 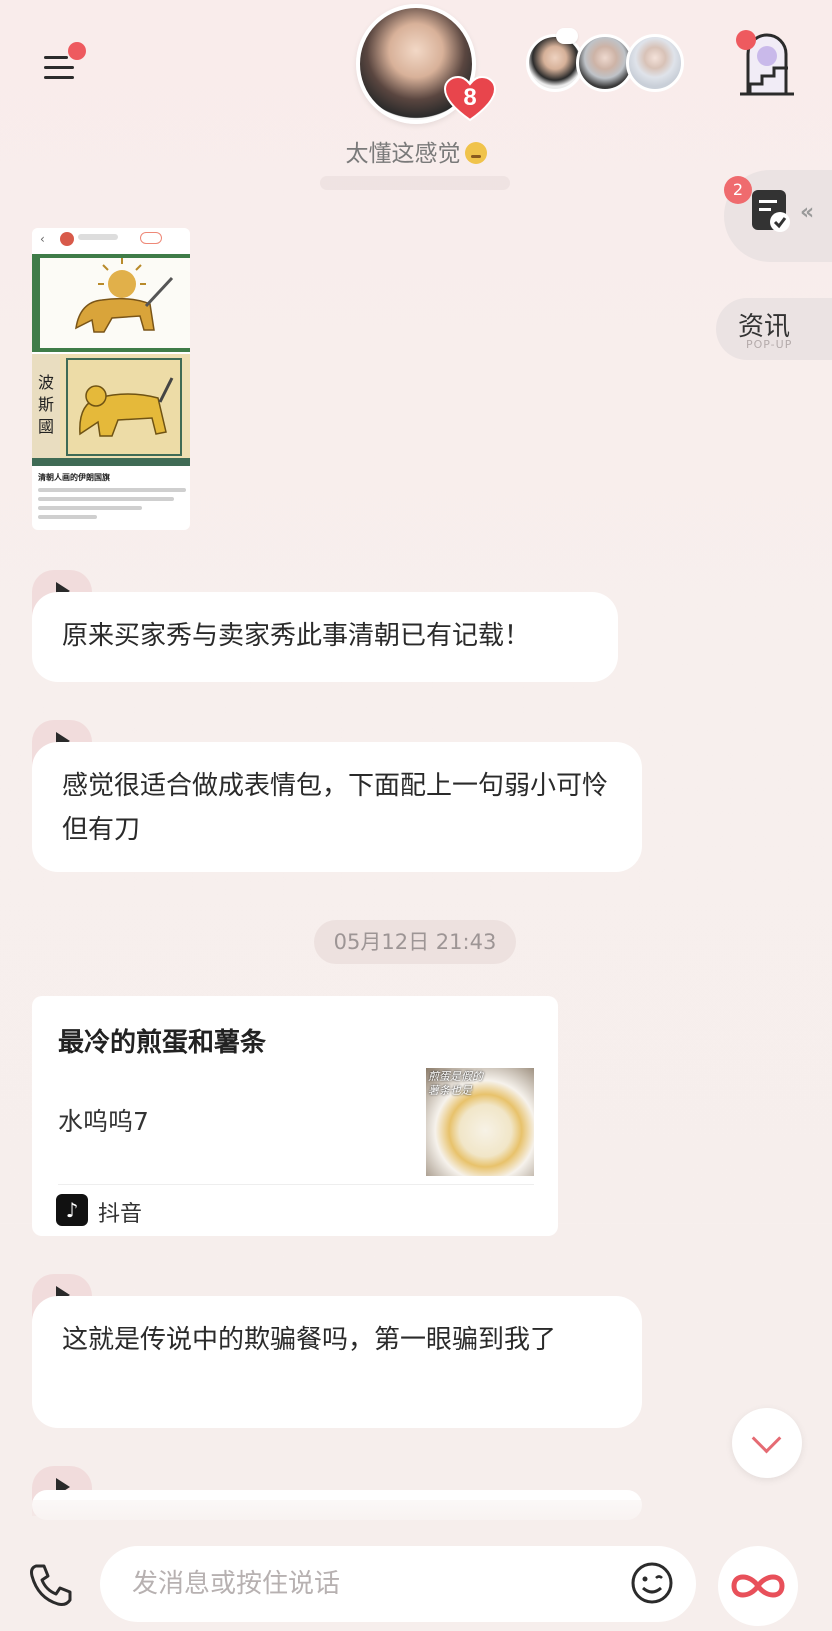 I want to click on link-card-thumbnail: 煎蛋是假的 薯条也是, so click(x=480, y=1122).